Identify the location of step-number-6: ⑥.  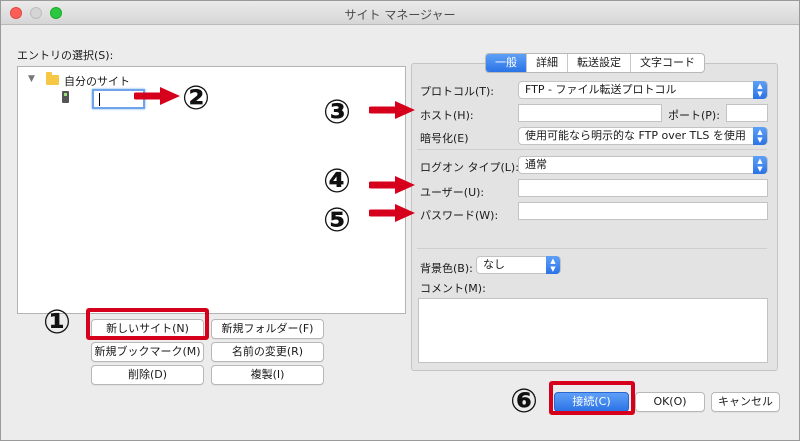
(524, 400).